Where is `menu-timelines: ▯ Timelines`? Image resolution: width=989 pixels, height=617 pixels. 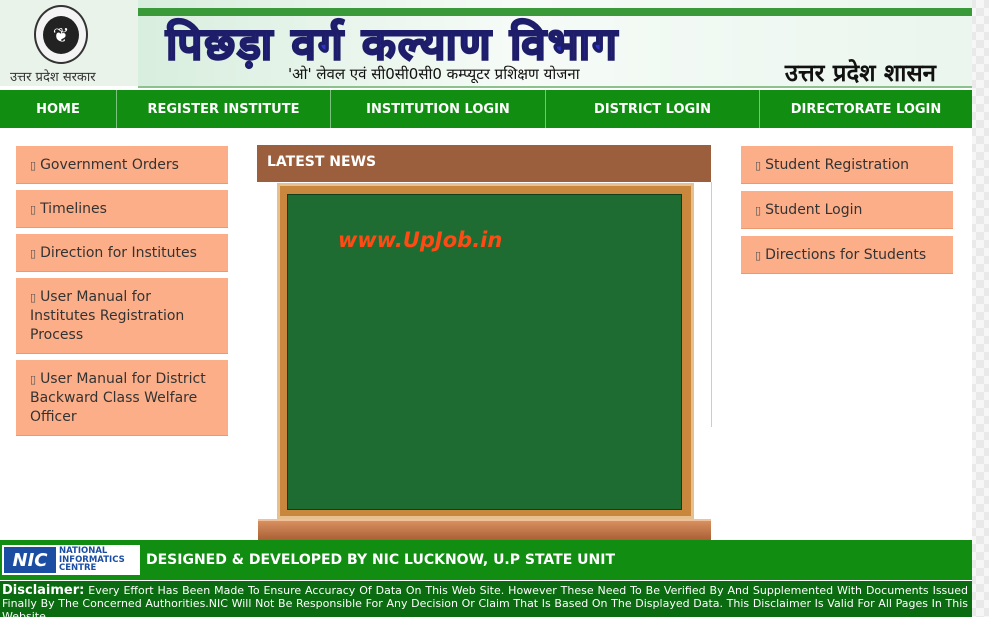 menu-timelines: ▯ Timelines is located at coordinates (122, 209).